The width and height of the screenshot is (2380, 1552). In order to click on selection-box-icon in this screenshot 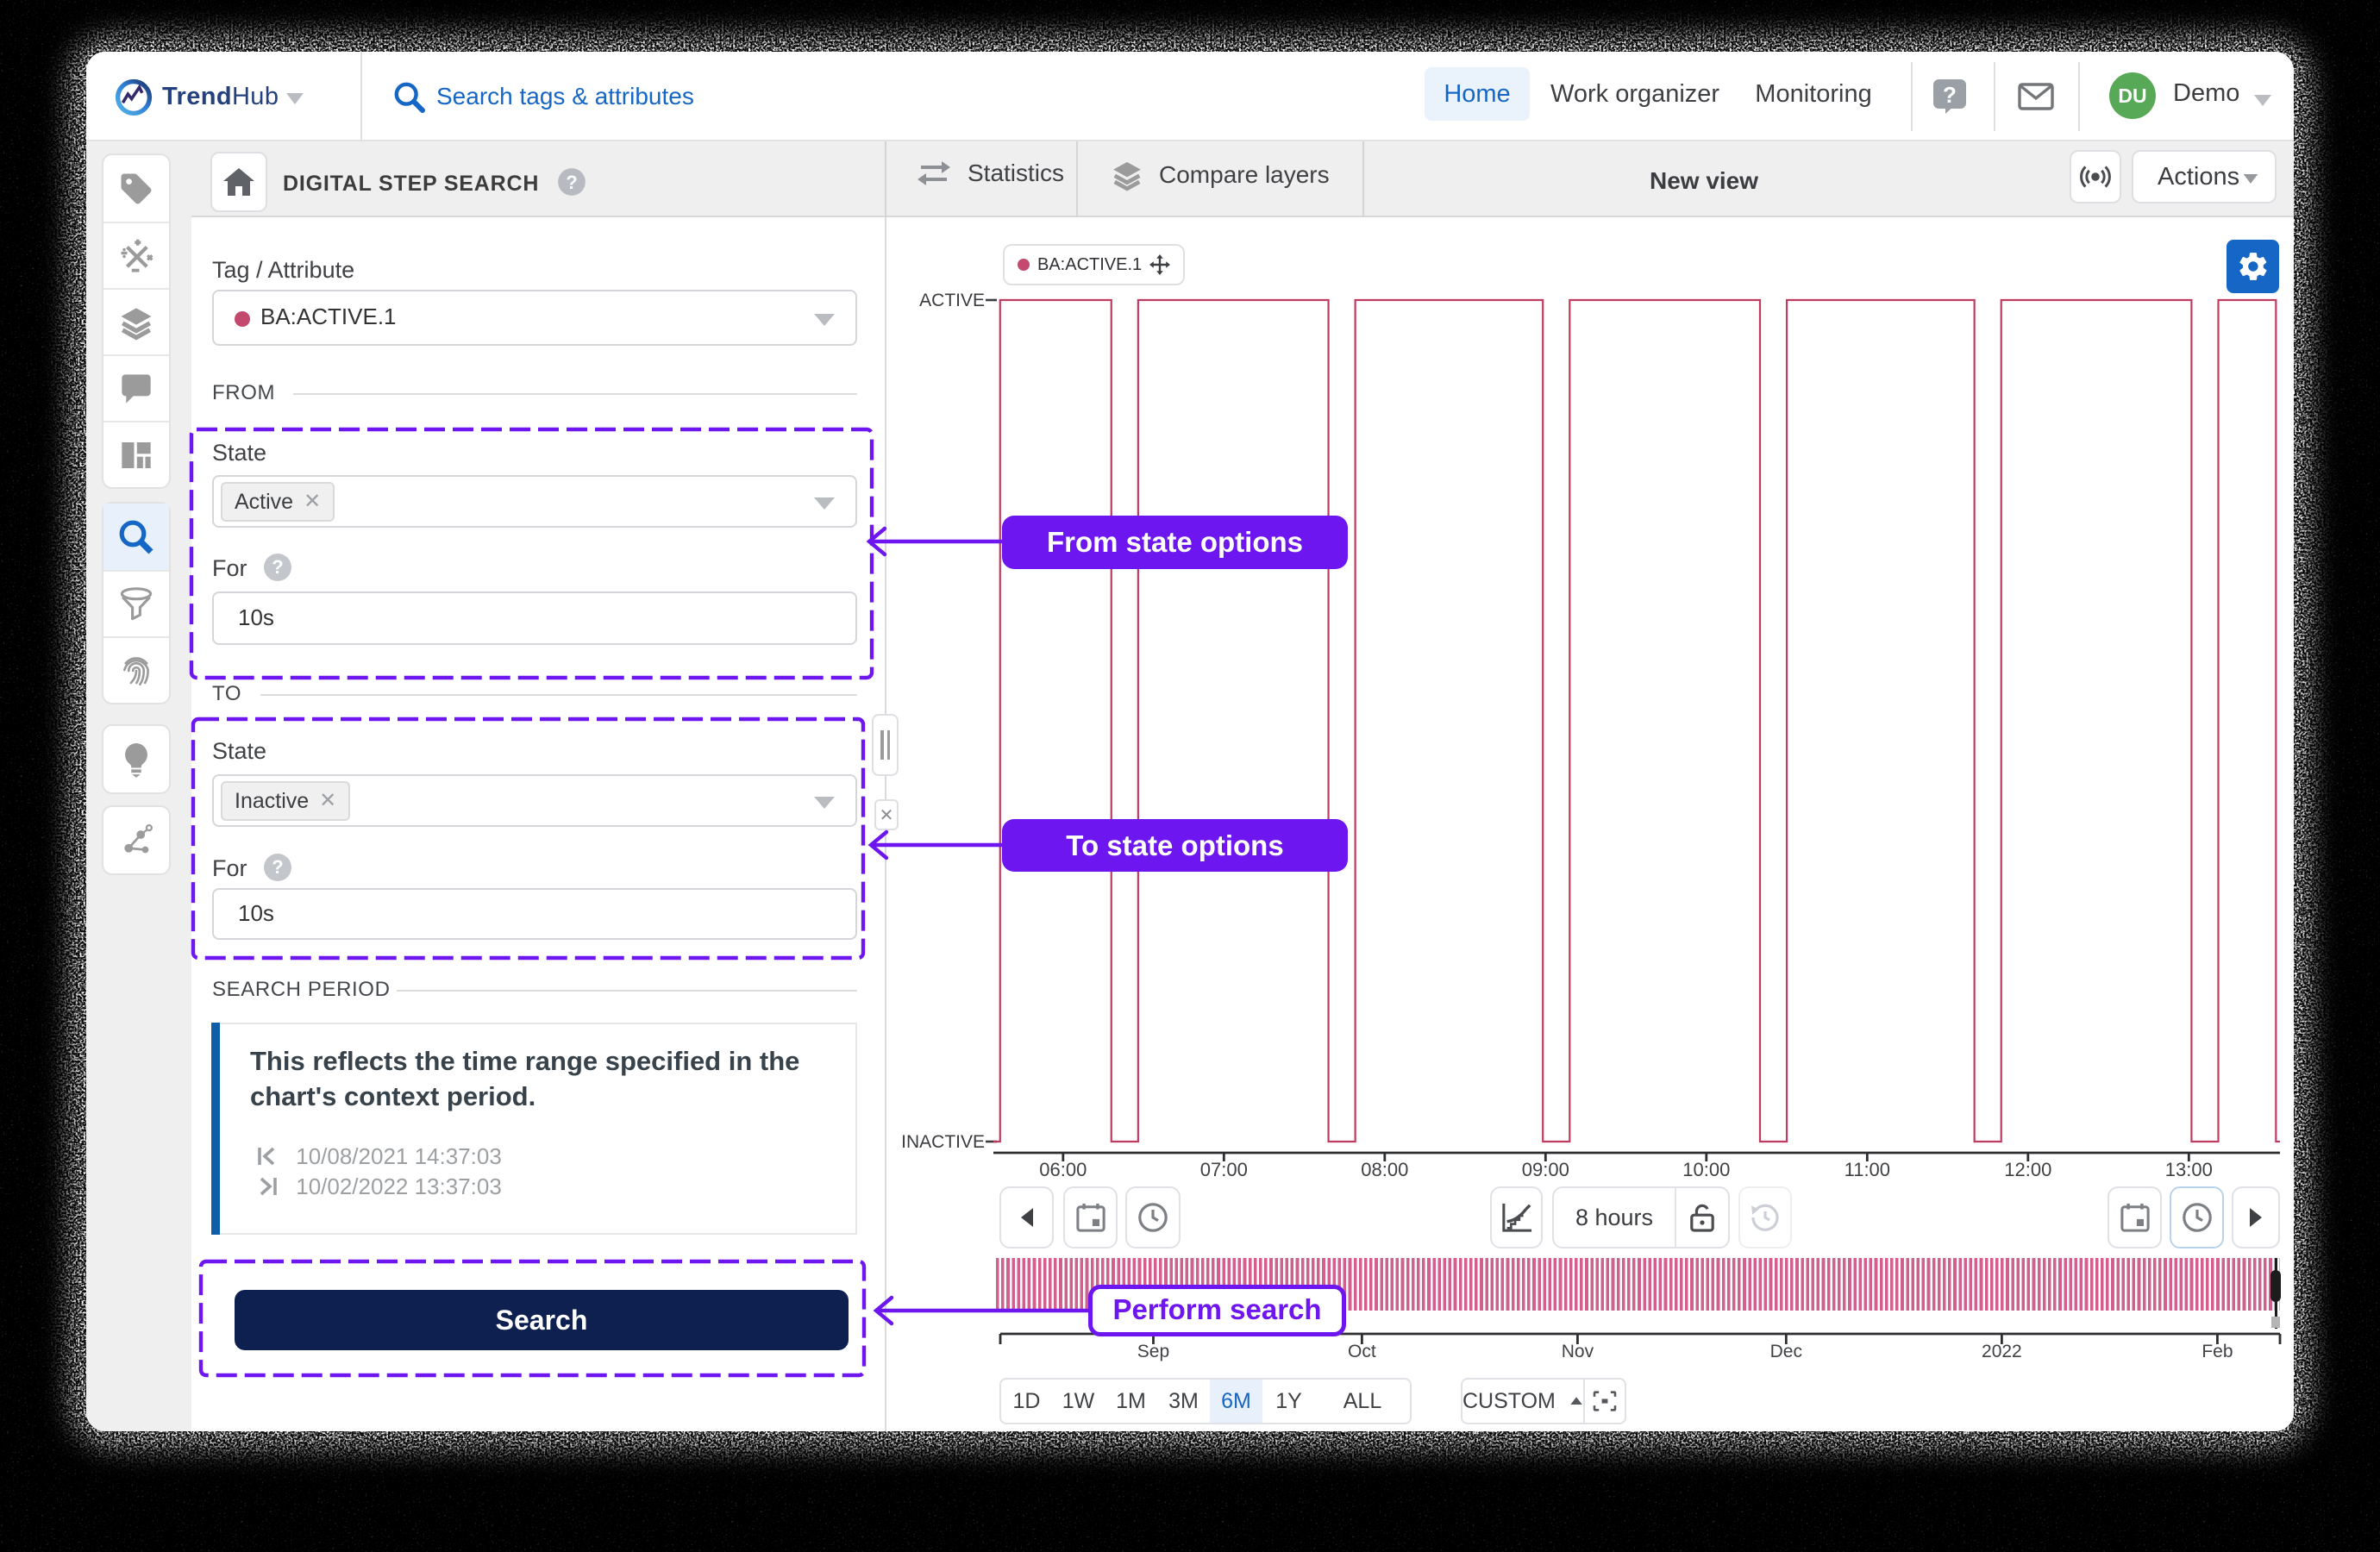, I will do `click(1605, 1401)`.